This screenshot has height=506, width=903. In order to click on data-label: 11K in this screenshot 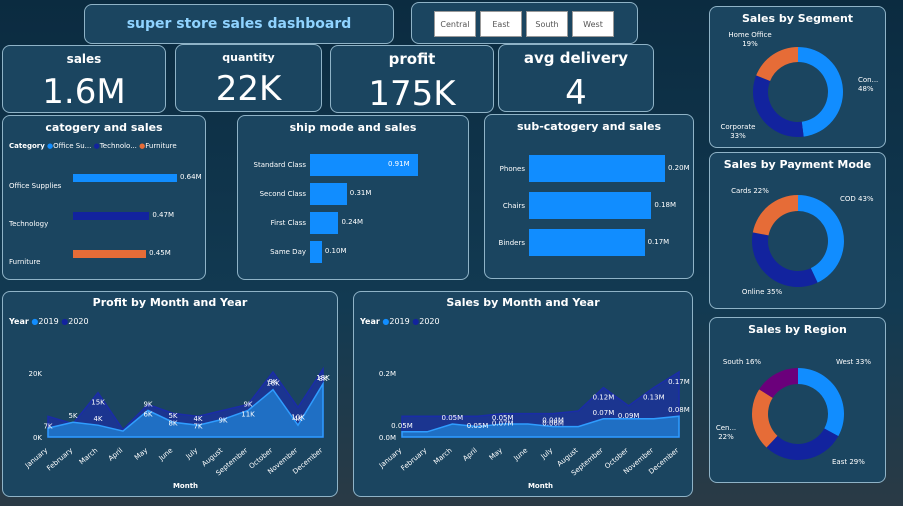, I will do `click(248, 415)`.